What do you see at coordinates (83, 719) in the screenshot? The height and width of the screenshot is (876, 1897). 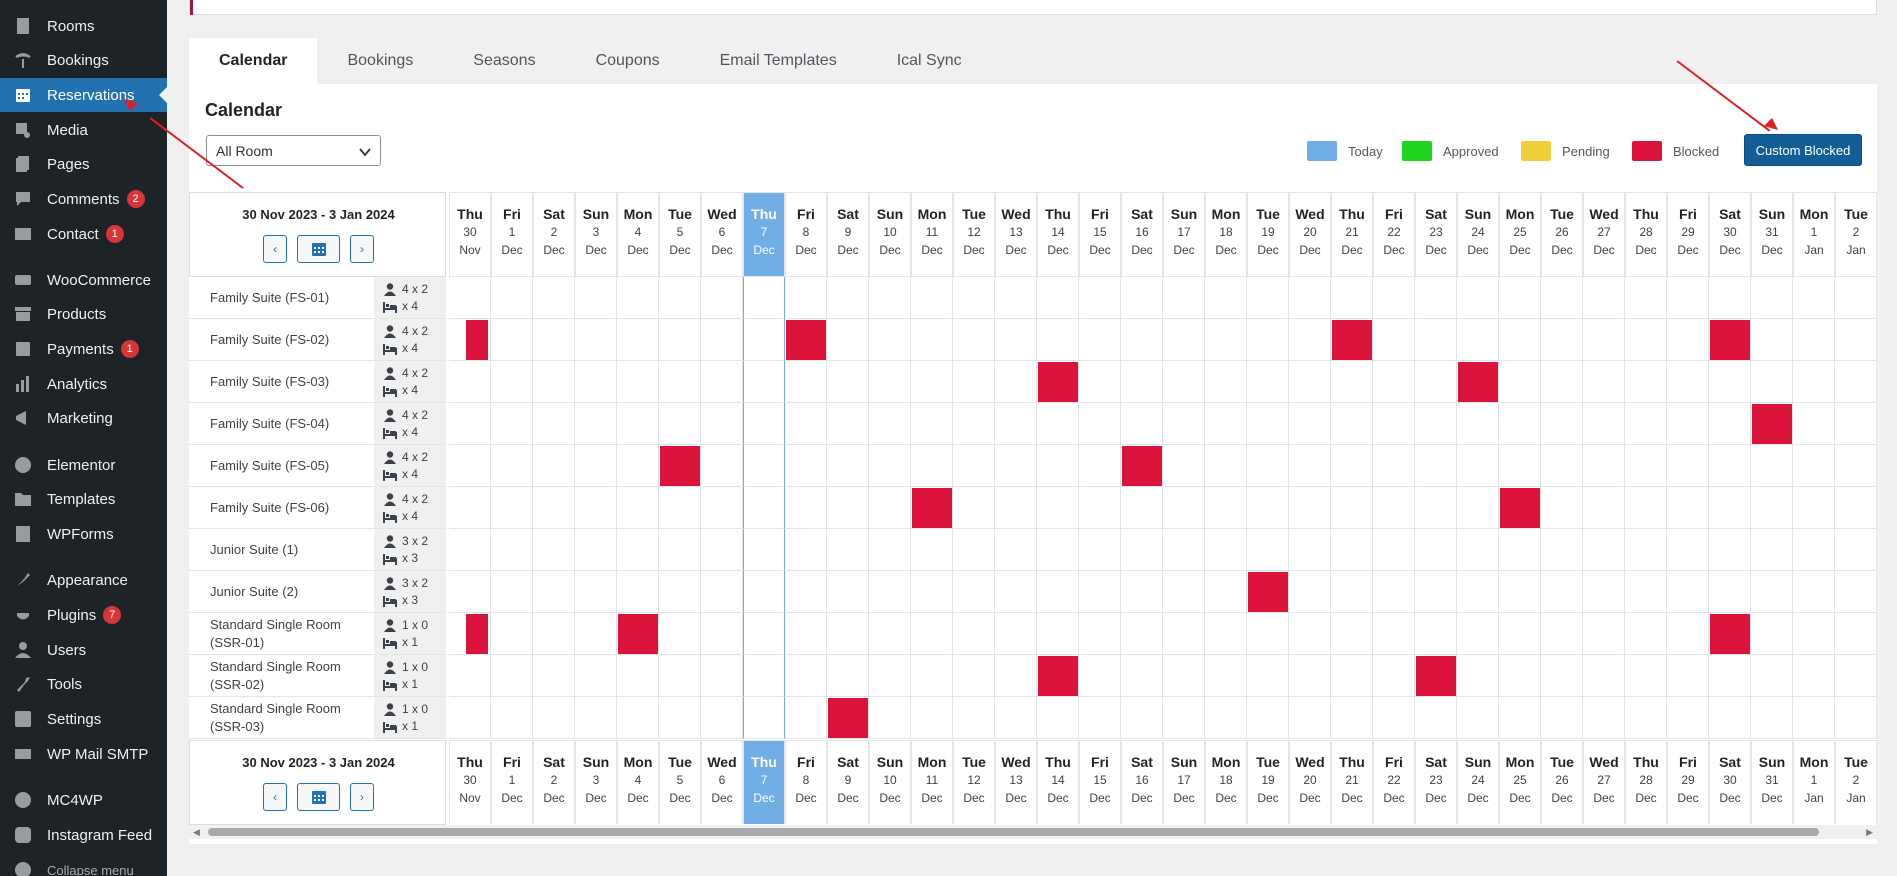 I see `sidebar-item-settings: Settings` at bounding box center [83, 719].